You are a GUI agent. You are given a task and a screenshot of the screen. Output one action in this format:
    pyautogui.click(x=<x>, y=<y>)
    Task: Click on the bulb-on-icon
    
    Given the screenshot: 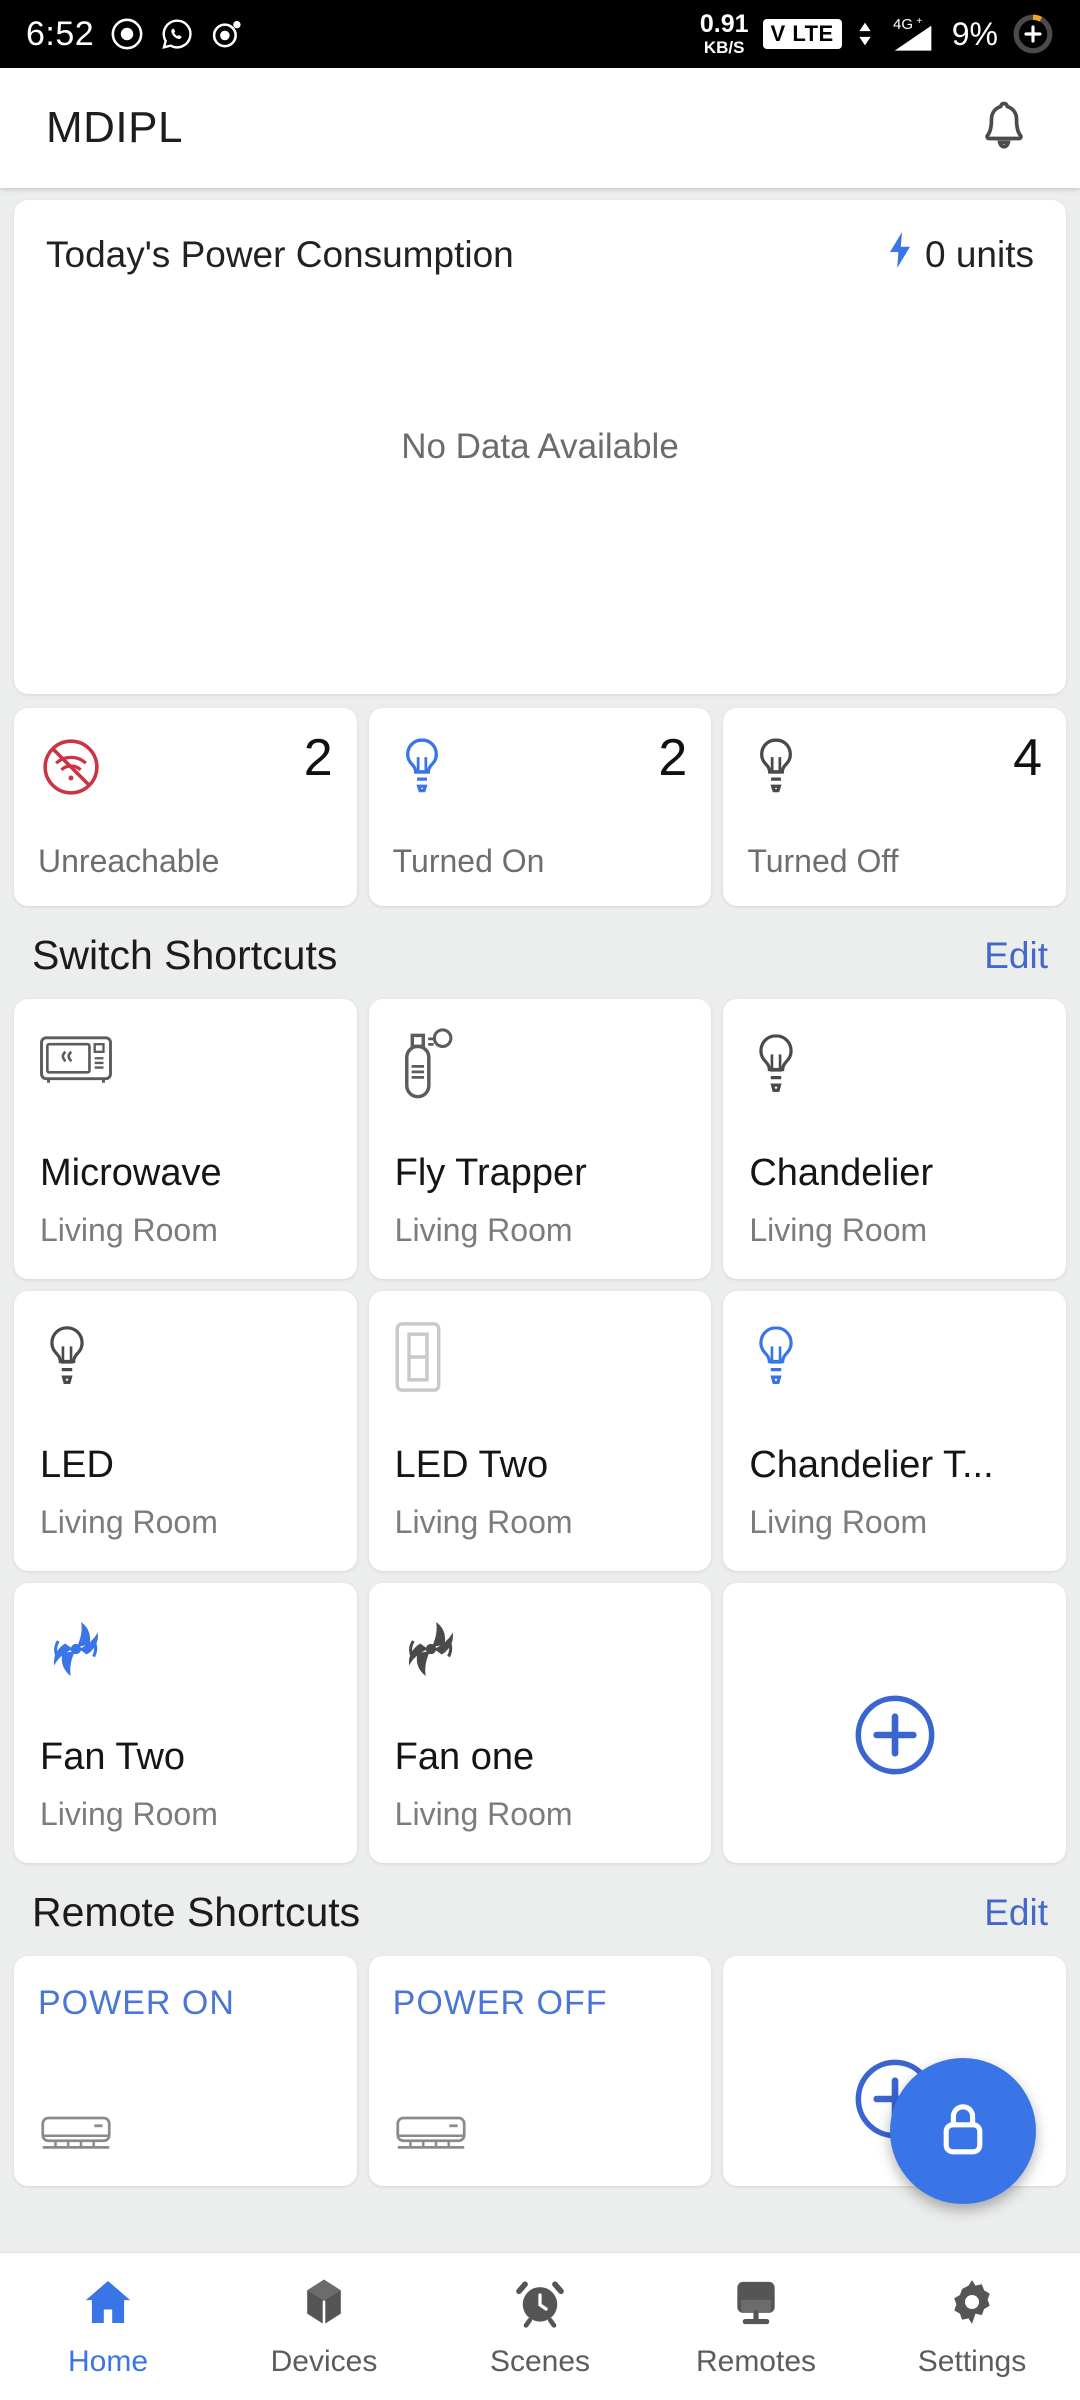 What is the action you would take?
    pyautogui.click(x=894, y=1362)
    